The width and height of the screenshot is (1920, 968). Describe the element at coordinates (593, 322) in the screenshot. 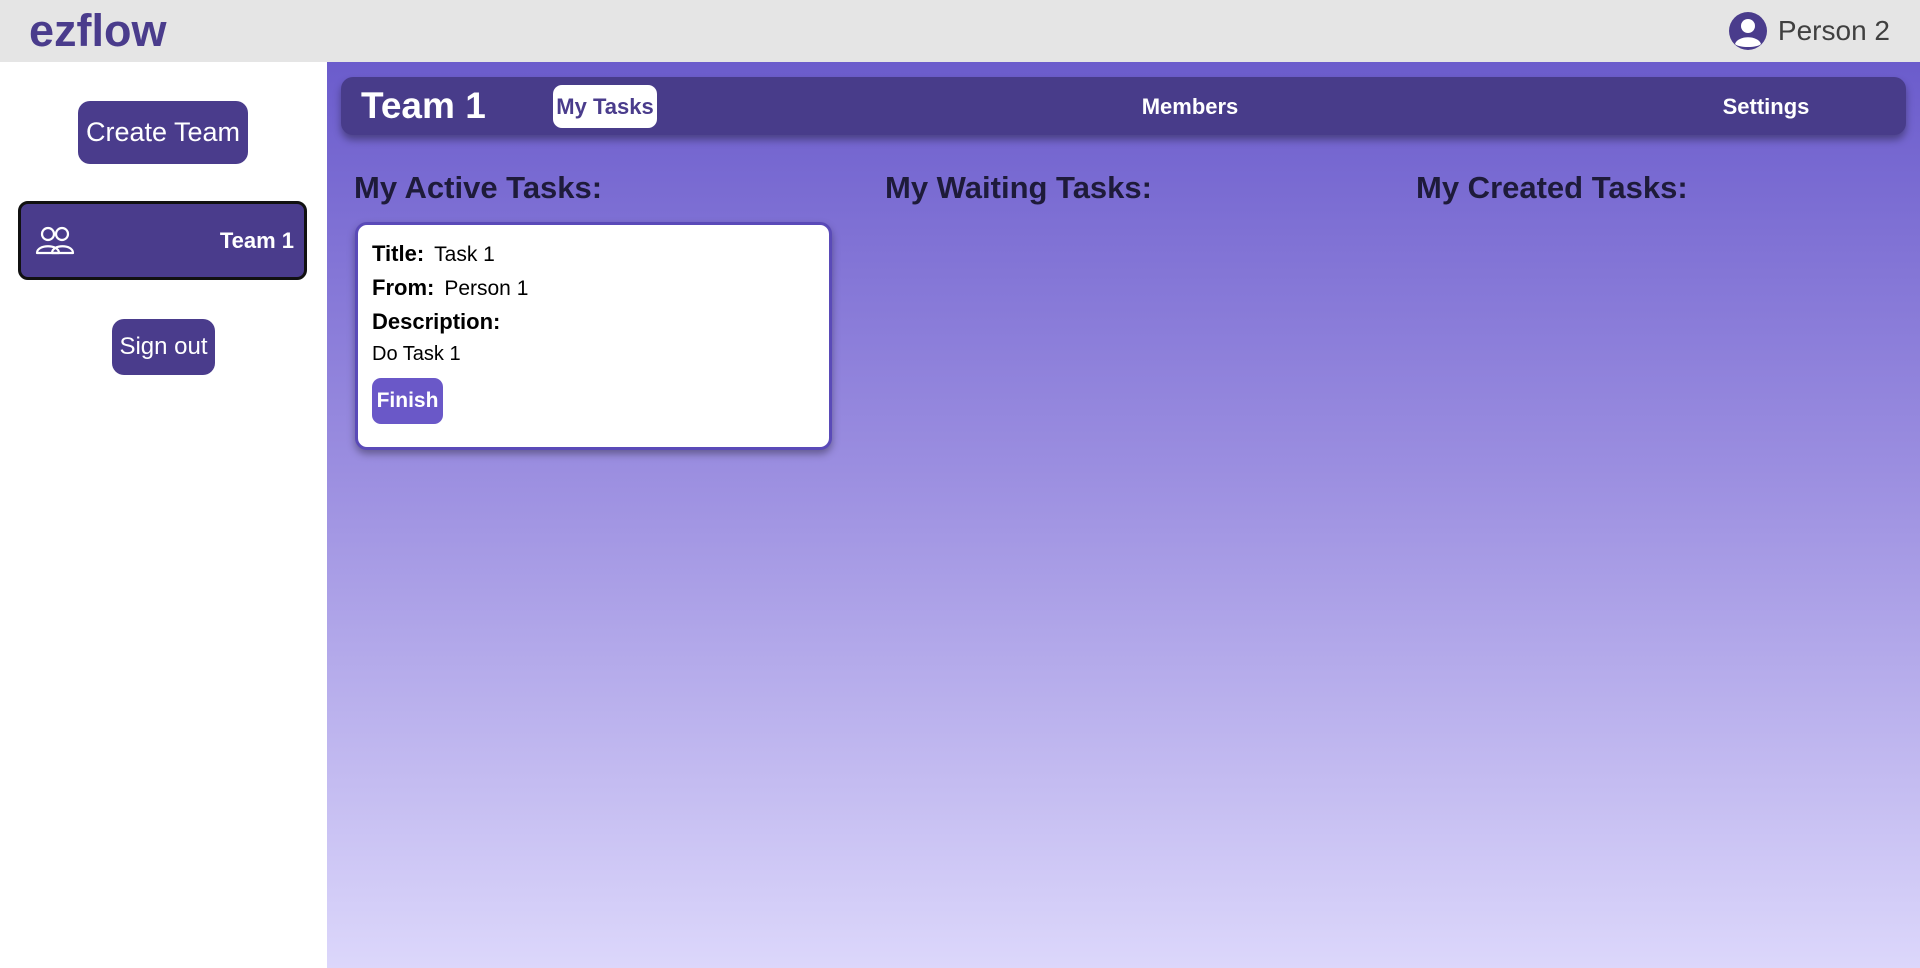

I see `task-description-row: Description:` at that location.